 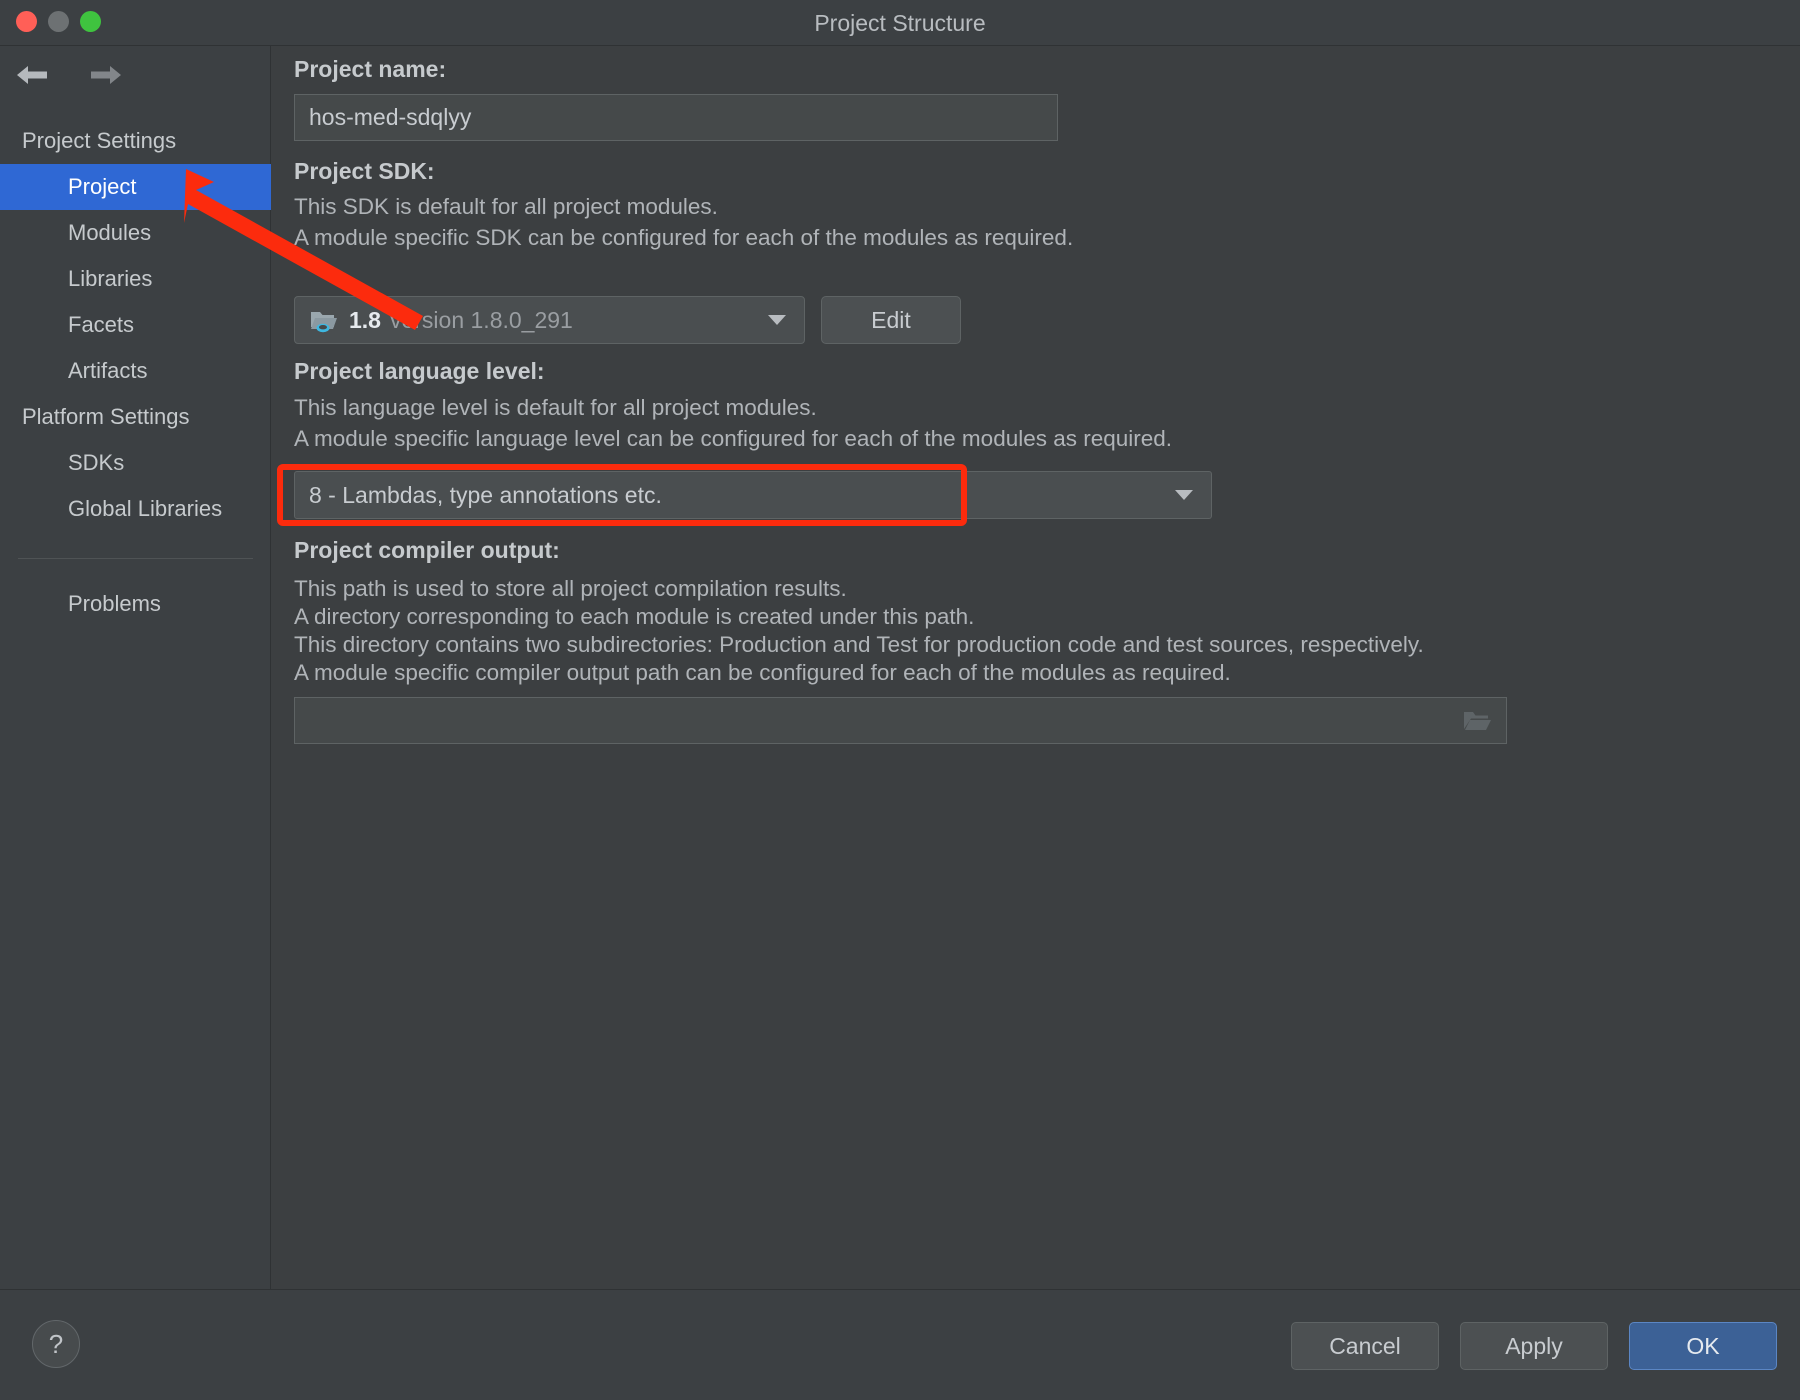 I want to click on folder-browse-icon, so click(x=1477, y=720).